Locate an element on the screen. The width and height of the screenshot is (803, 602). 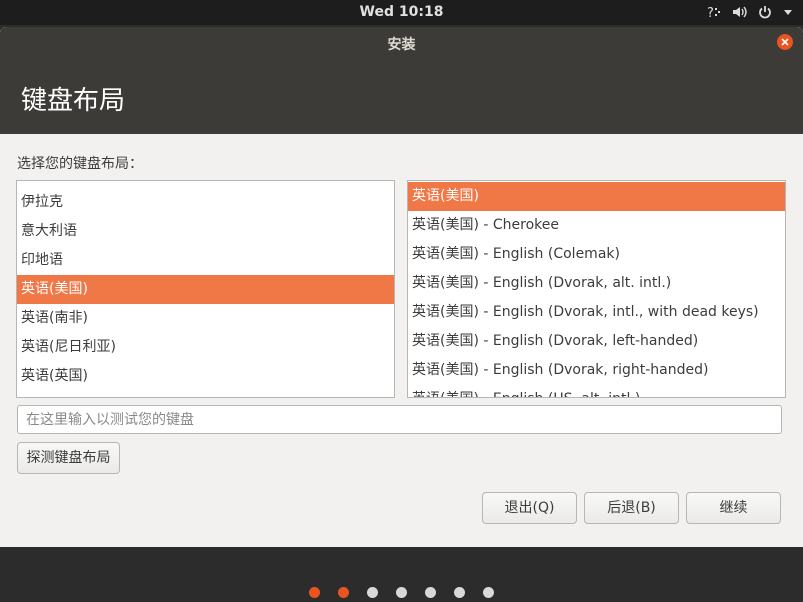
page-header: 键盘布局 is located at coordinates (401, 96).